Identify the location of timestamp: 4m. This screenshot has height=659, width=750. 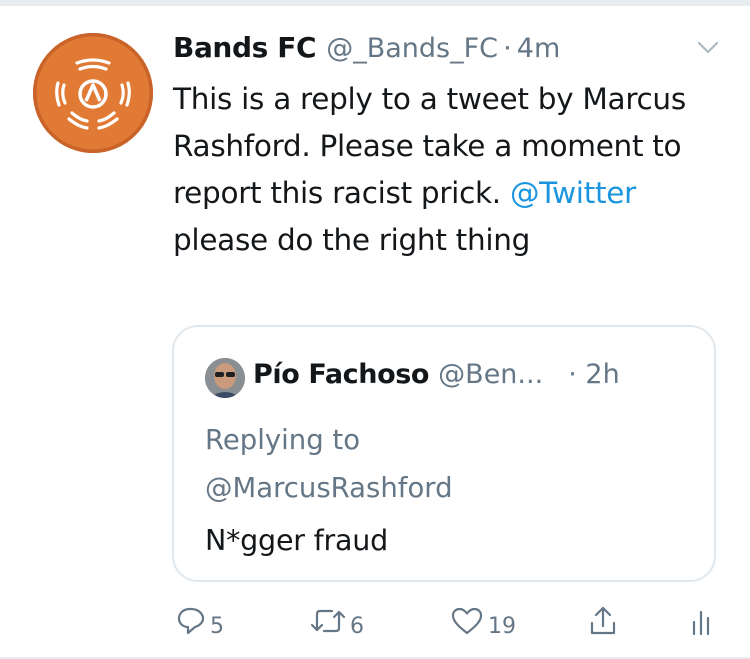
(538, 48).